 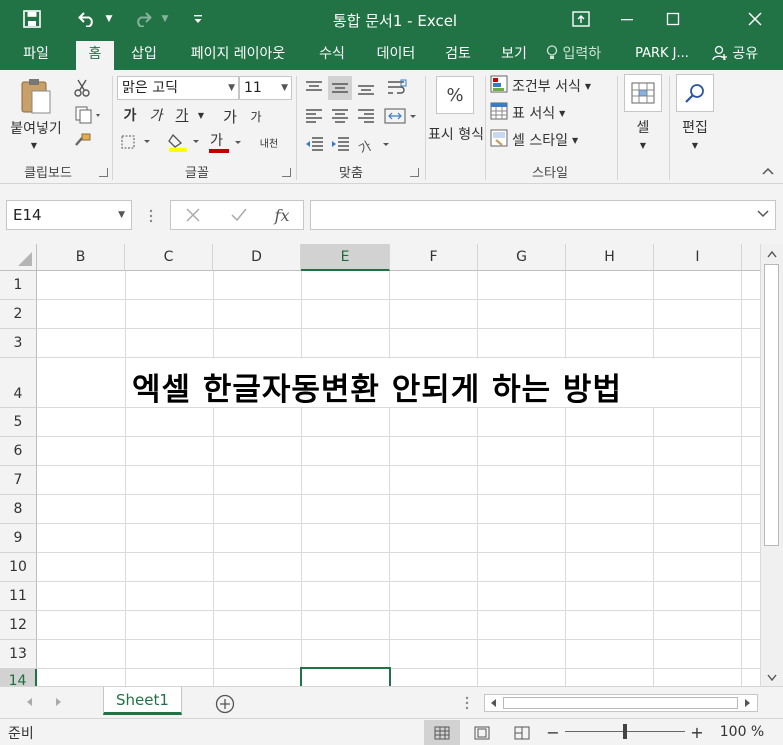 I want to click on font-color-button: 가, so click(x=228, y=142).